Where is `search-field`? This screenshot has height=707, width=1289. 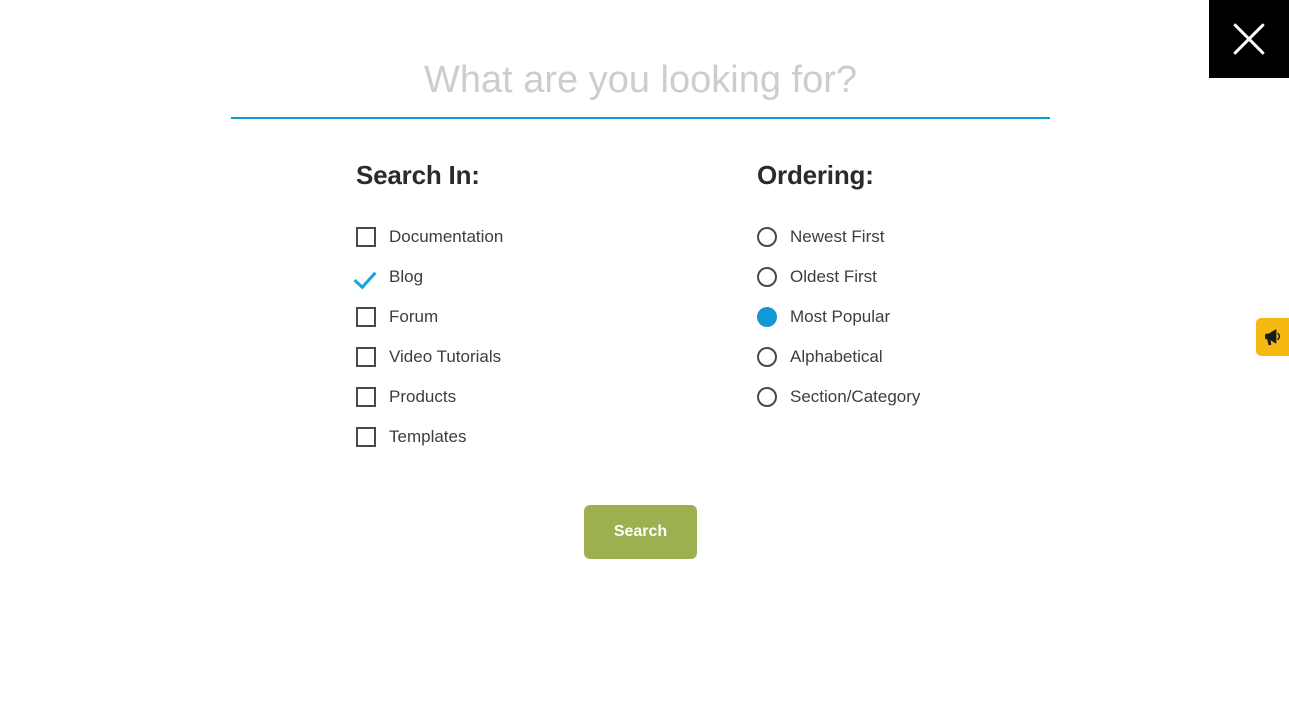 search-field is located at coordinates (640, 86).